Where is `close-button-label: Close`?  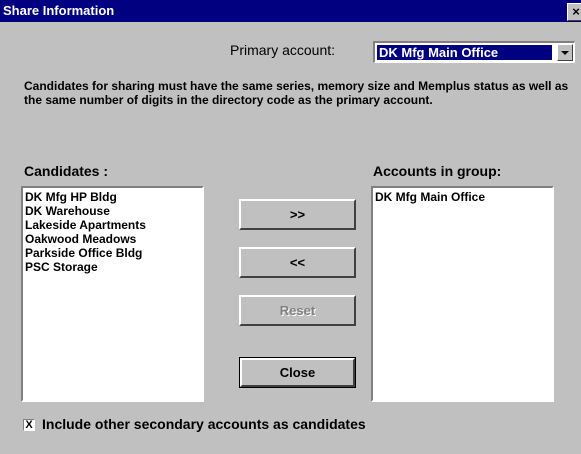
close-button-label: Close is located at coordinates (297, 372).